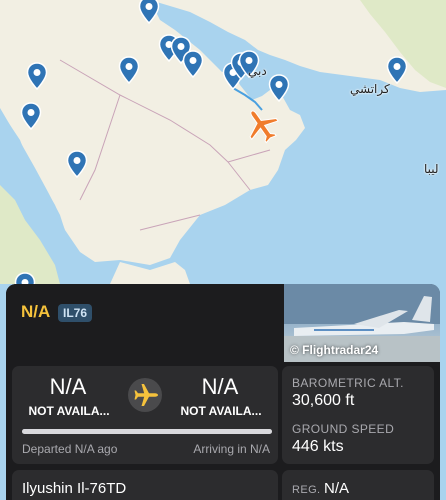 The width and height of the screenshot is (446, 500). Describe the element at coordinates (370, 89) in the screenshot. I see `map-label-karachi: كراتشي` at that location.